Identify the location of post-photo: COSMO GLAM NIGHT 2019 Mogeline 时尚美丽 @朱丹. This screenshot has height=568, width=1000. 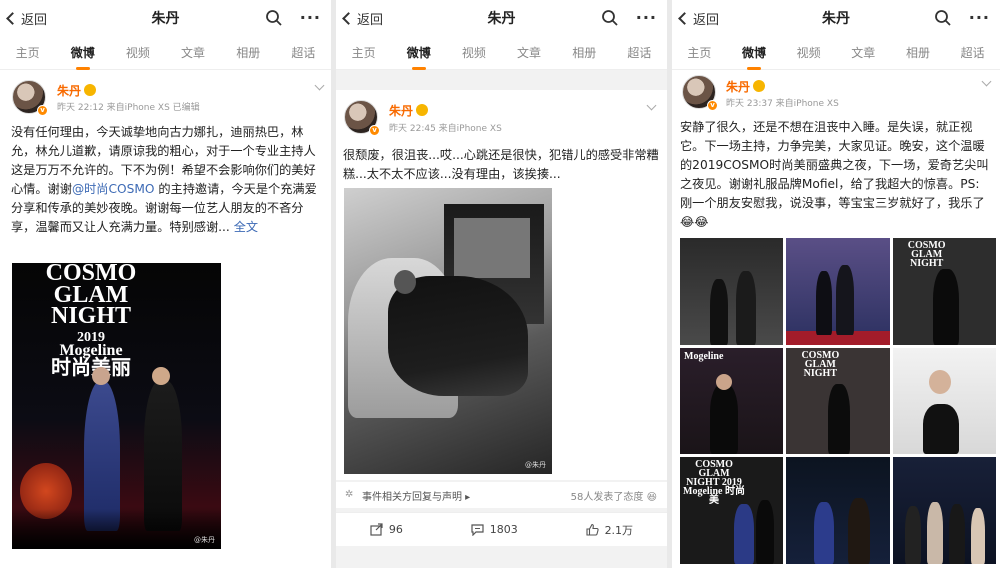
(116, 406).